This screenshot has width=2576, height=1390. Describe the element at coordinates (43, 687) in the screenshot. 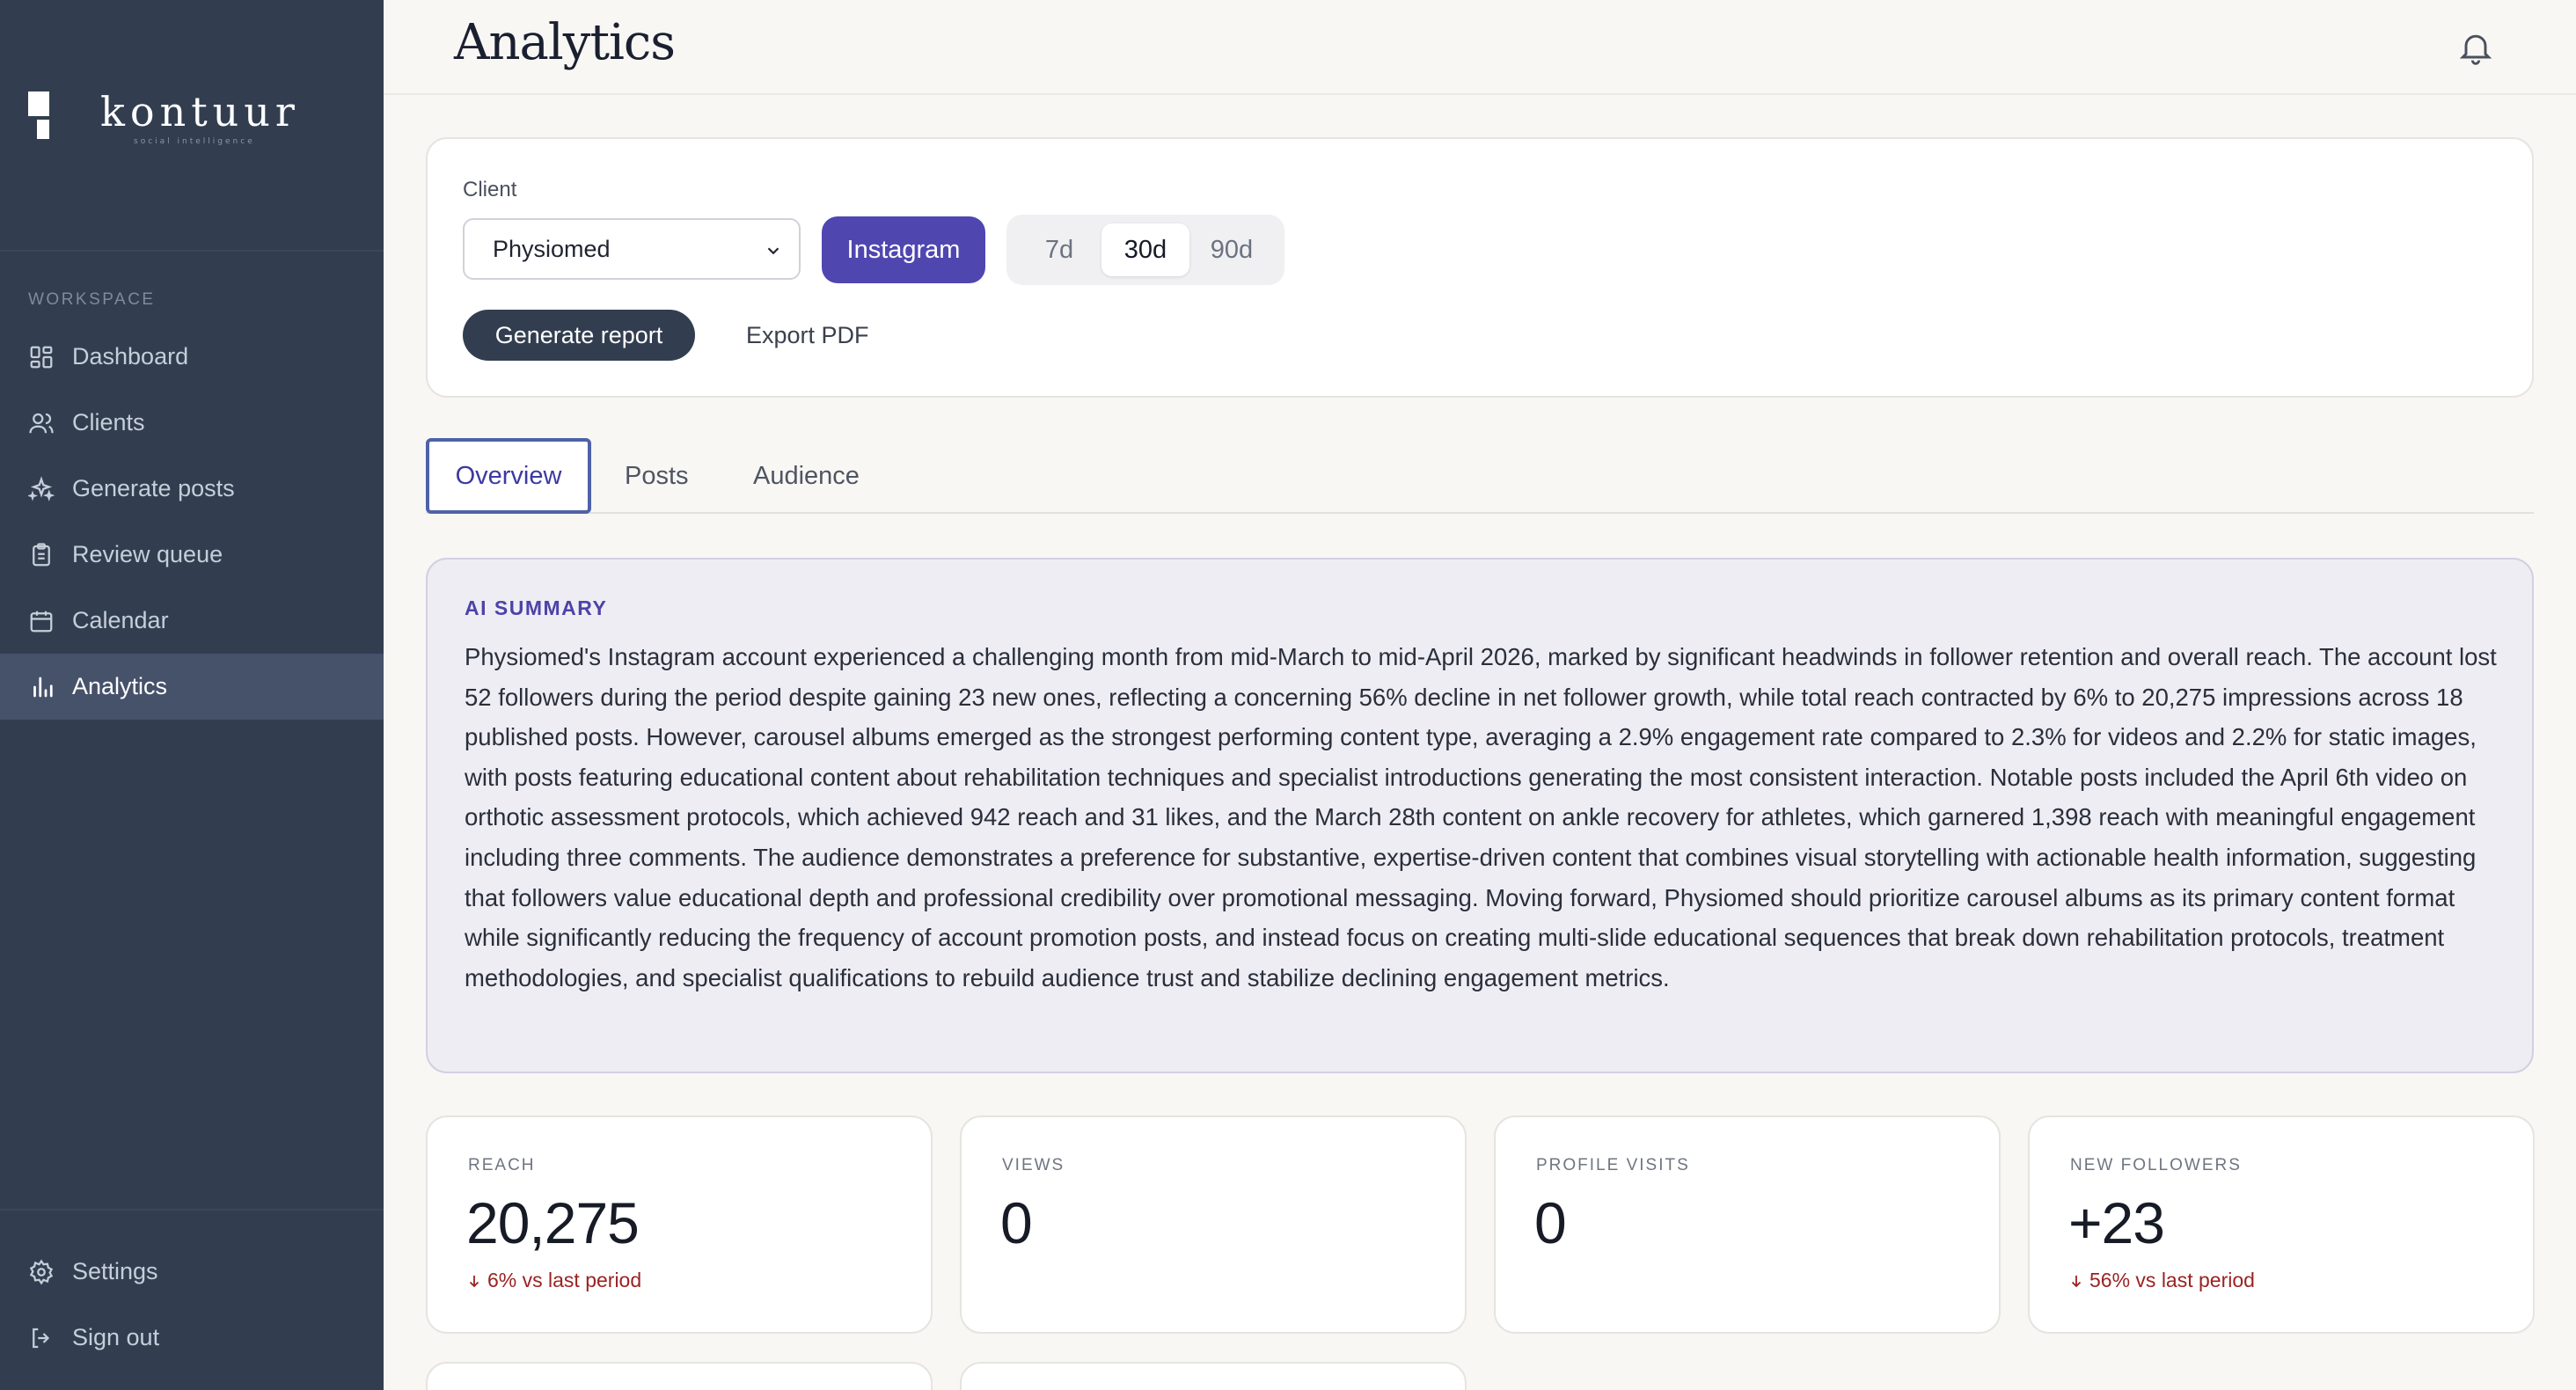

I see `bar-chart-icon` at that location.